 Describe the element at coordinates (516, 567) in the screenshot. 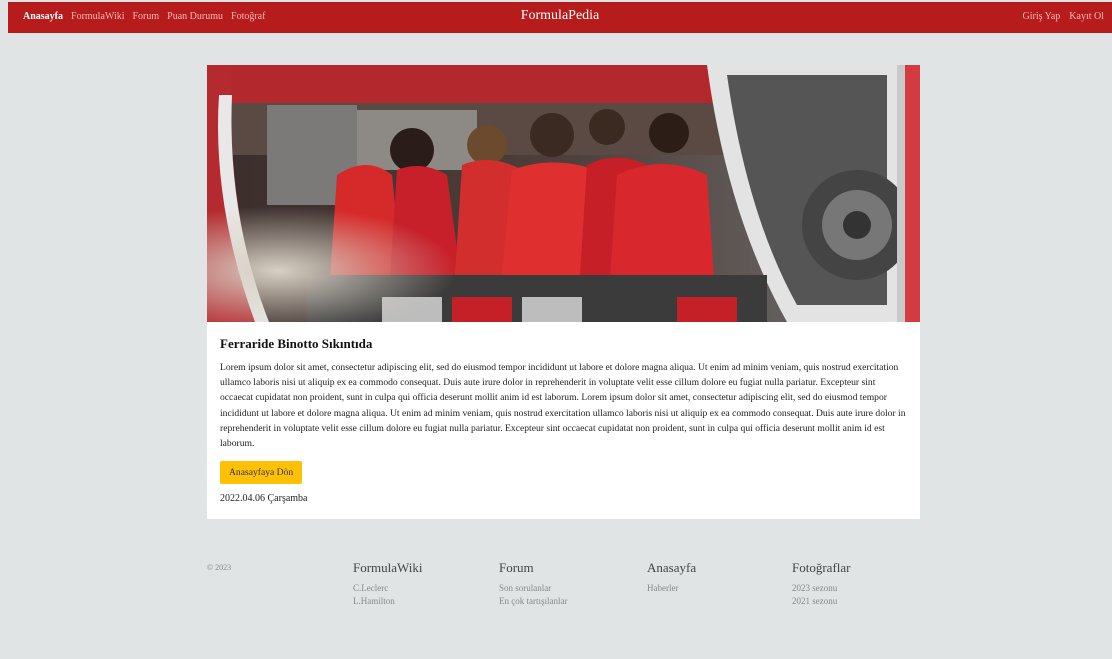

I see `footer-heading-forum: Forum` at that location.